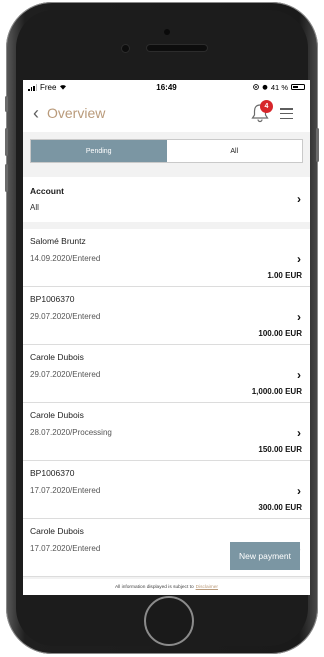 The image size is (324, 657). I want to click on volume-down-button, so click(6, 178).